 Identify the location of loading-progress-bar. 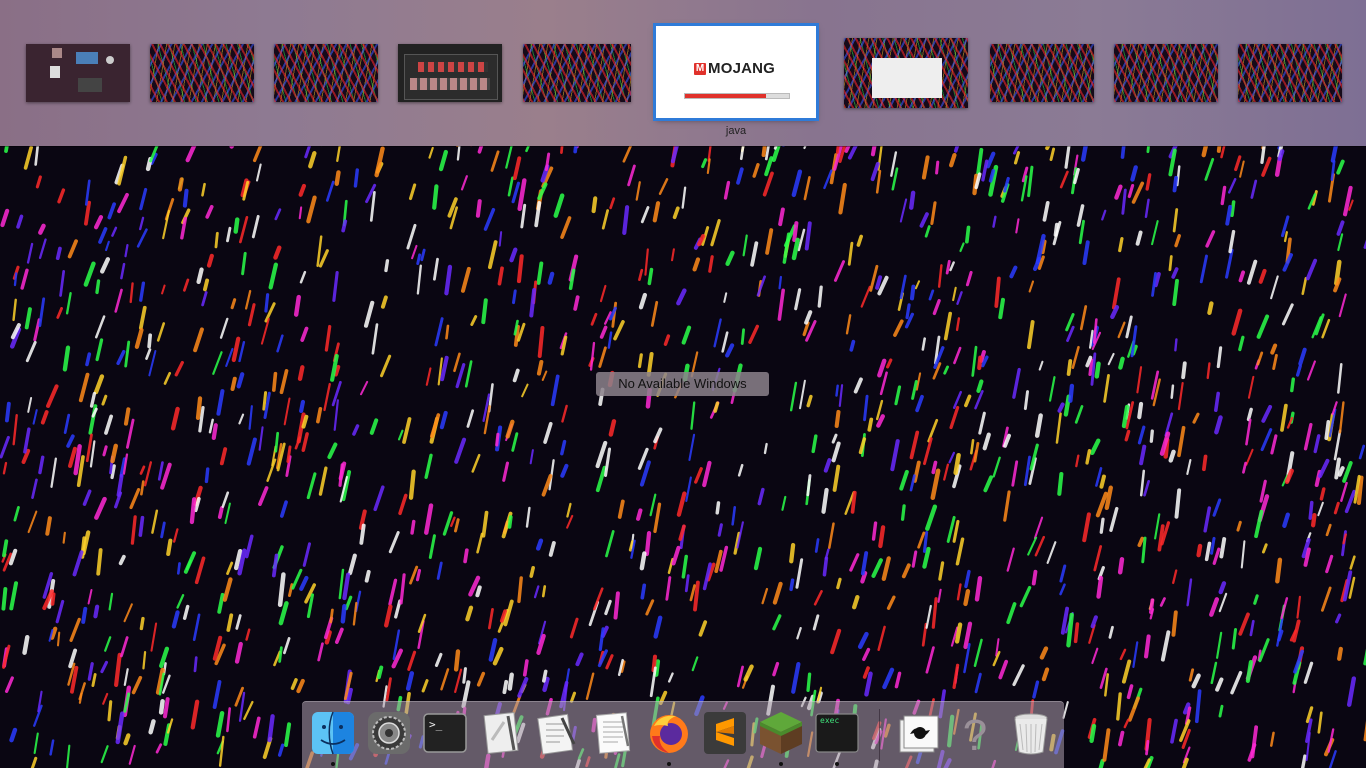
(737, 96).